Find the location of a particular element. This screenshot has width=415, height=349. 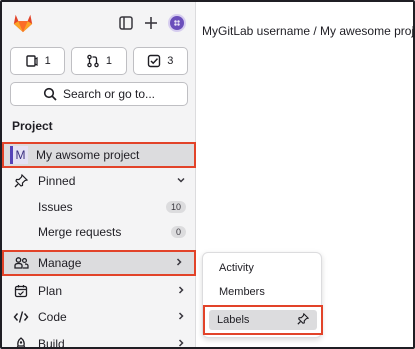

merge-requests-counter-button: 1 is located at coordinates (99, 61).